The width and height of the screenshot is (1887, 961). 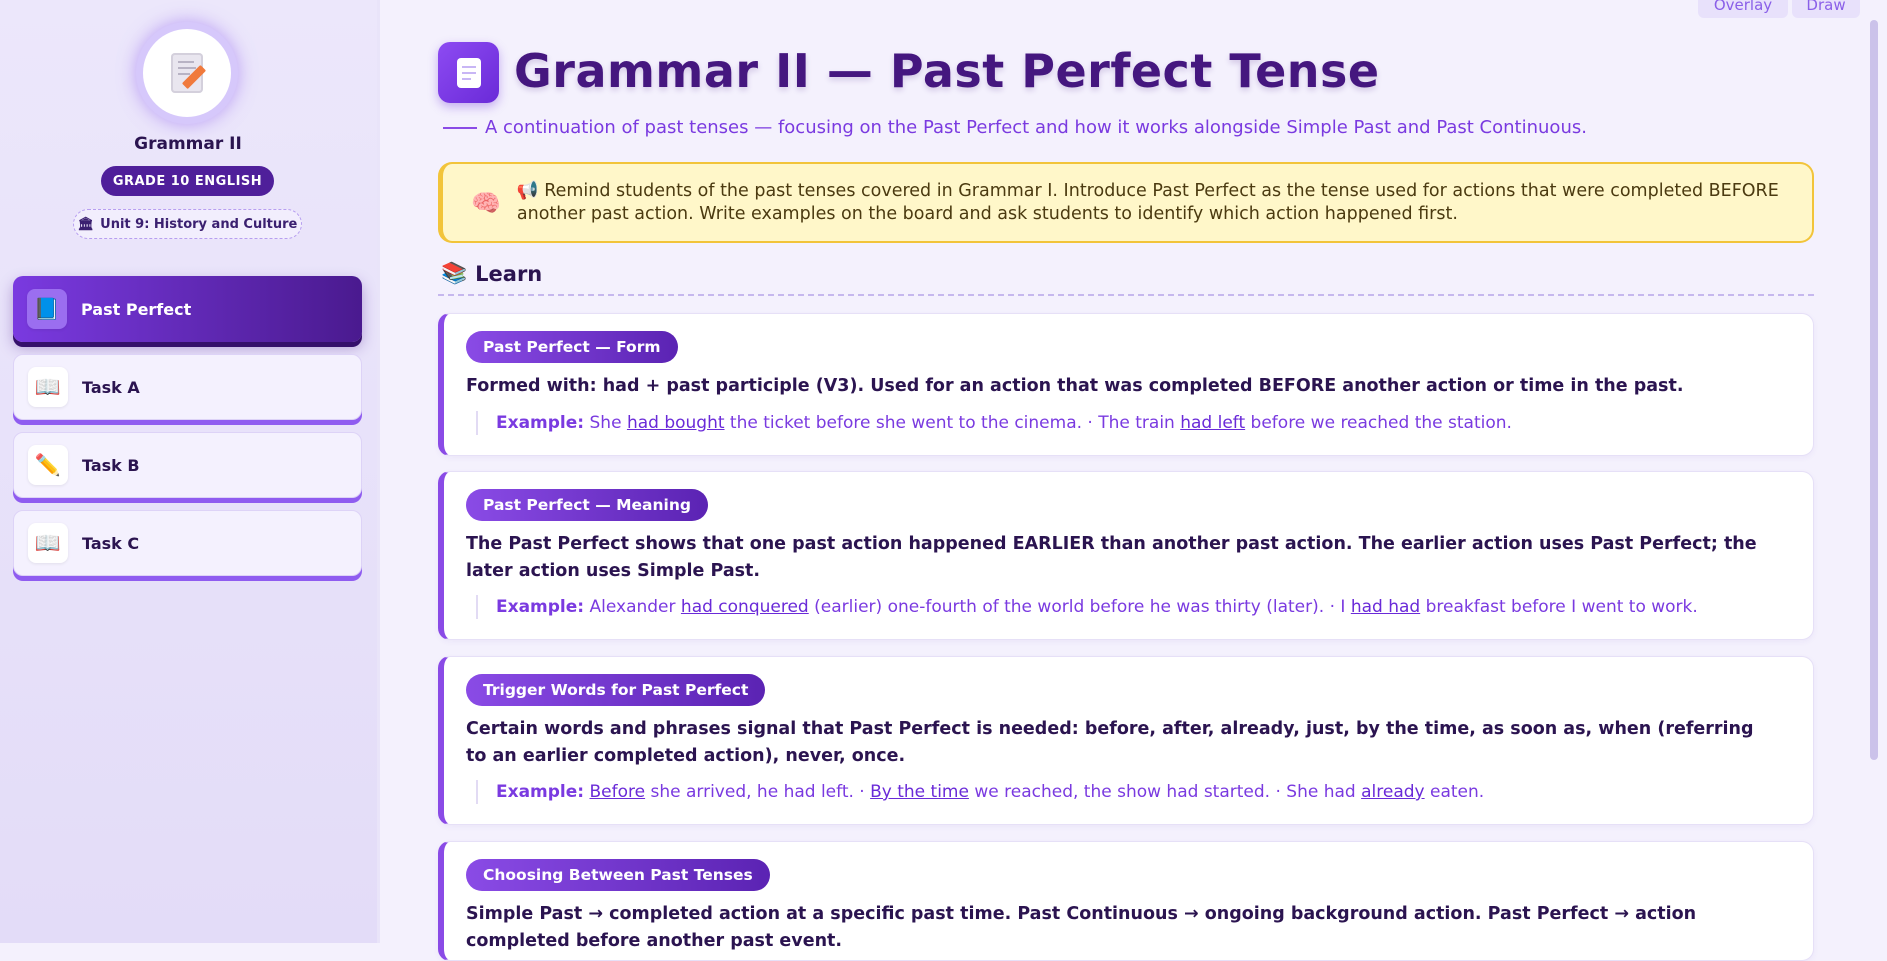 What do you see at coordinates (572, 347) in the screenshot?
I see `card-title: Past Perfect — Form` at bounding box center [572, 347].